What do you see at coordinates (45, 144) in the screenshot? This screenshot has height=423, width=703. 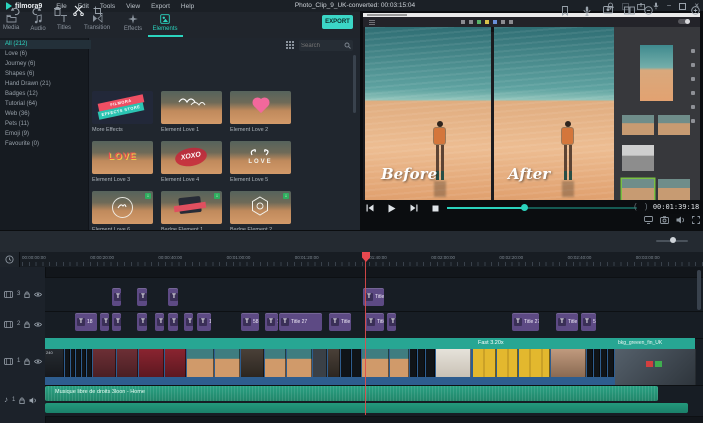 I see `category-favourite: Favourite (0)` at bounding box center [45, 144].